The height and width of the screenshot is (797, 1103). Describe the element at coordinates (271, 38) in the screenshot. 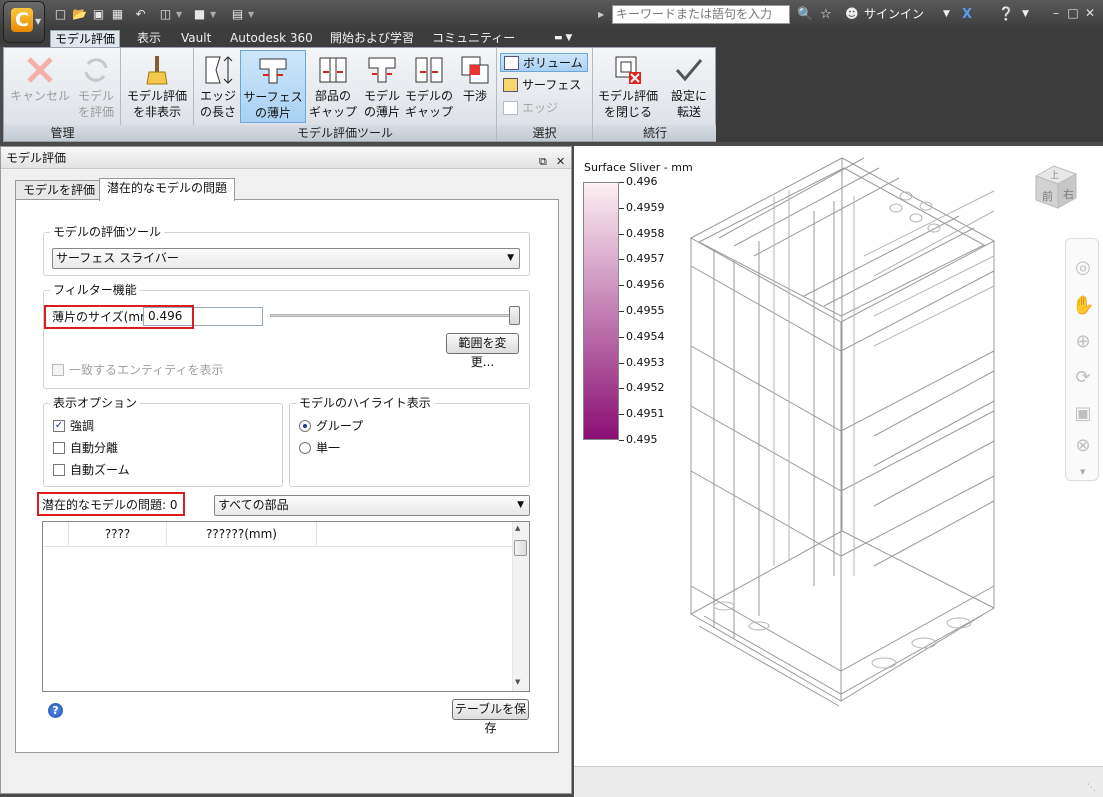

I see `tab-autodesk-360: Autodesk 360` at that location.